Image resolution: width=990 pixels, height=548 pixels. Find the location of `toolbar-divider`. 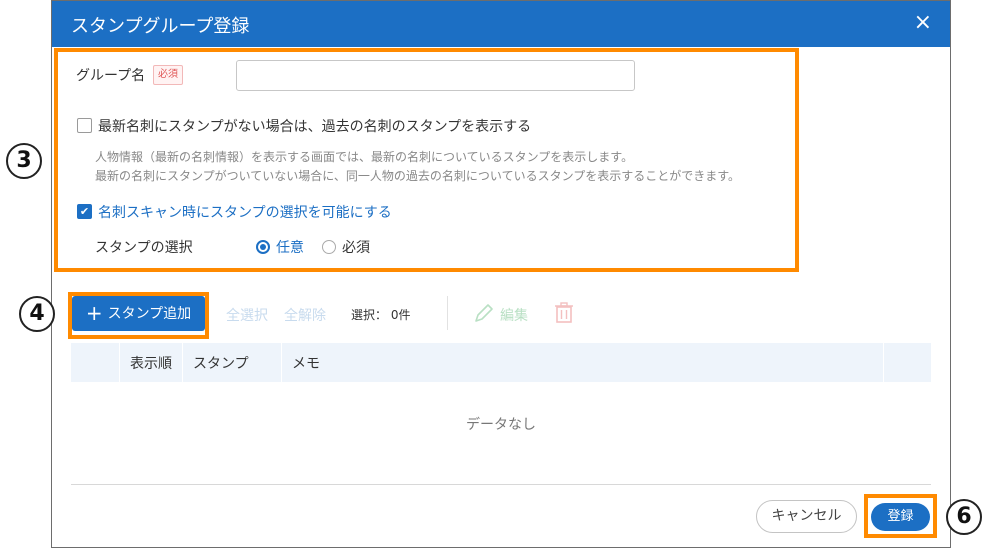

toolbar-divider is located at coordinates (447, 313).